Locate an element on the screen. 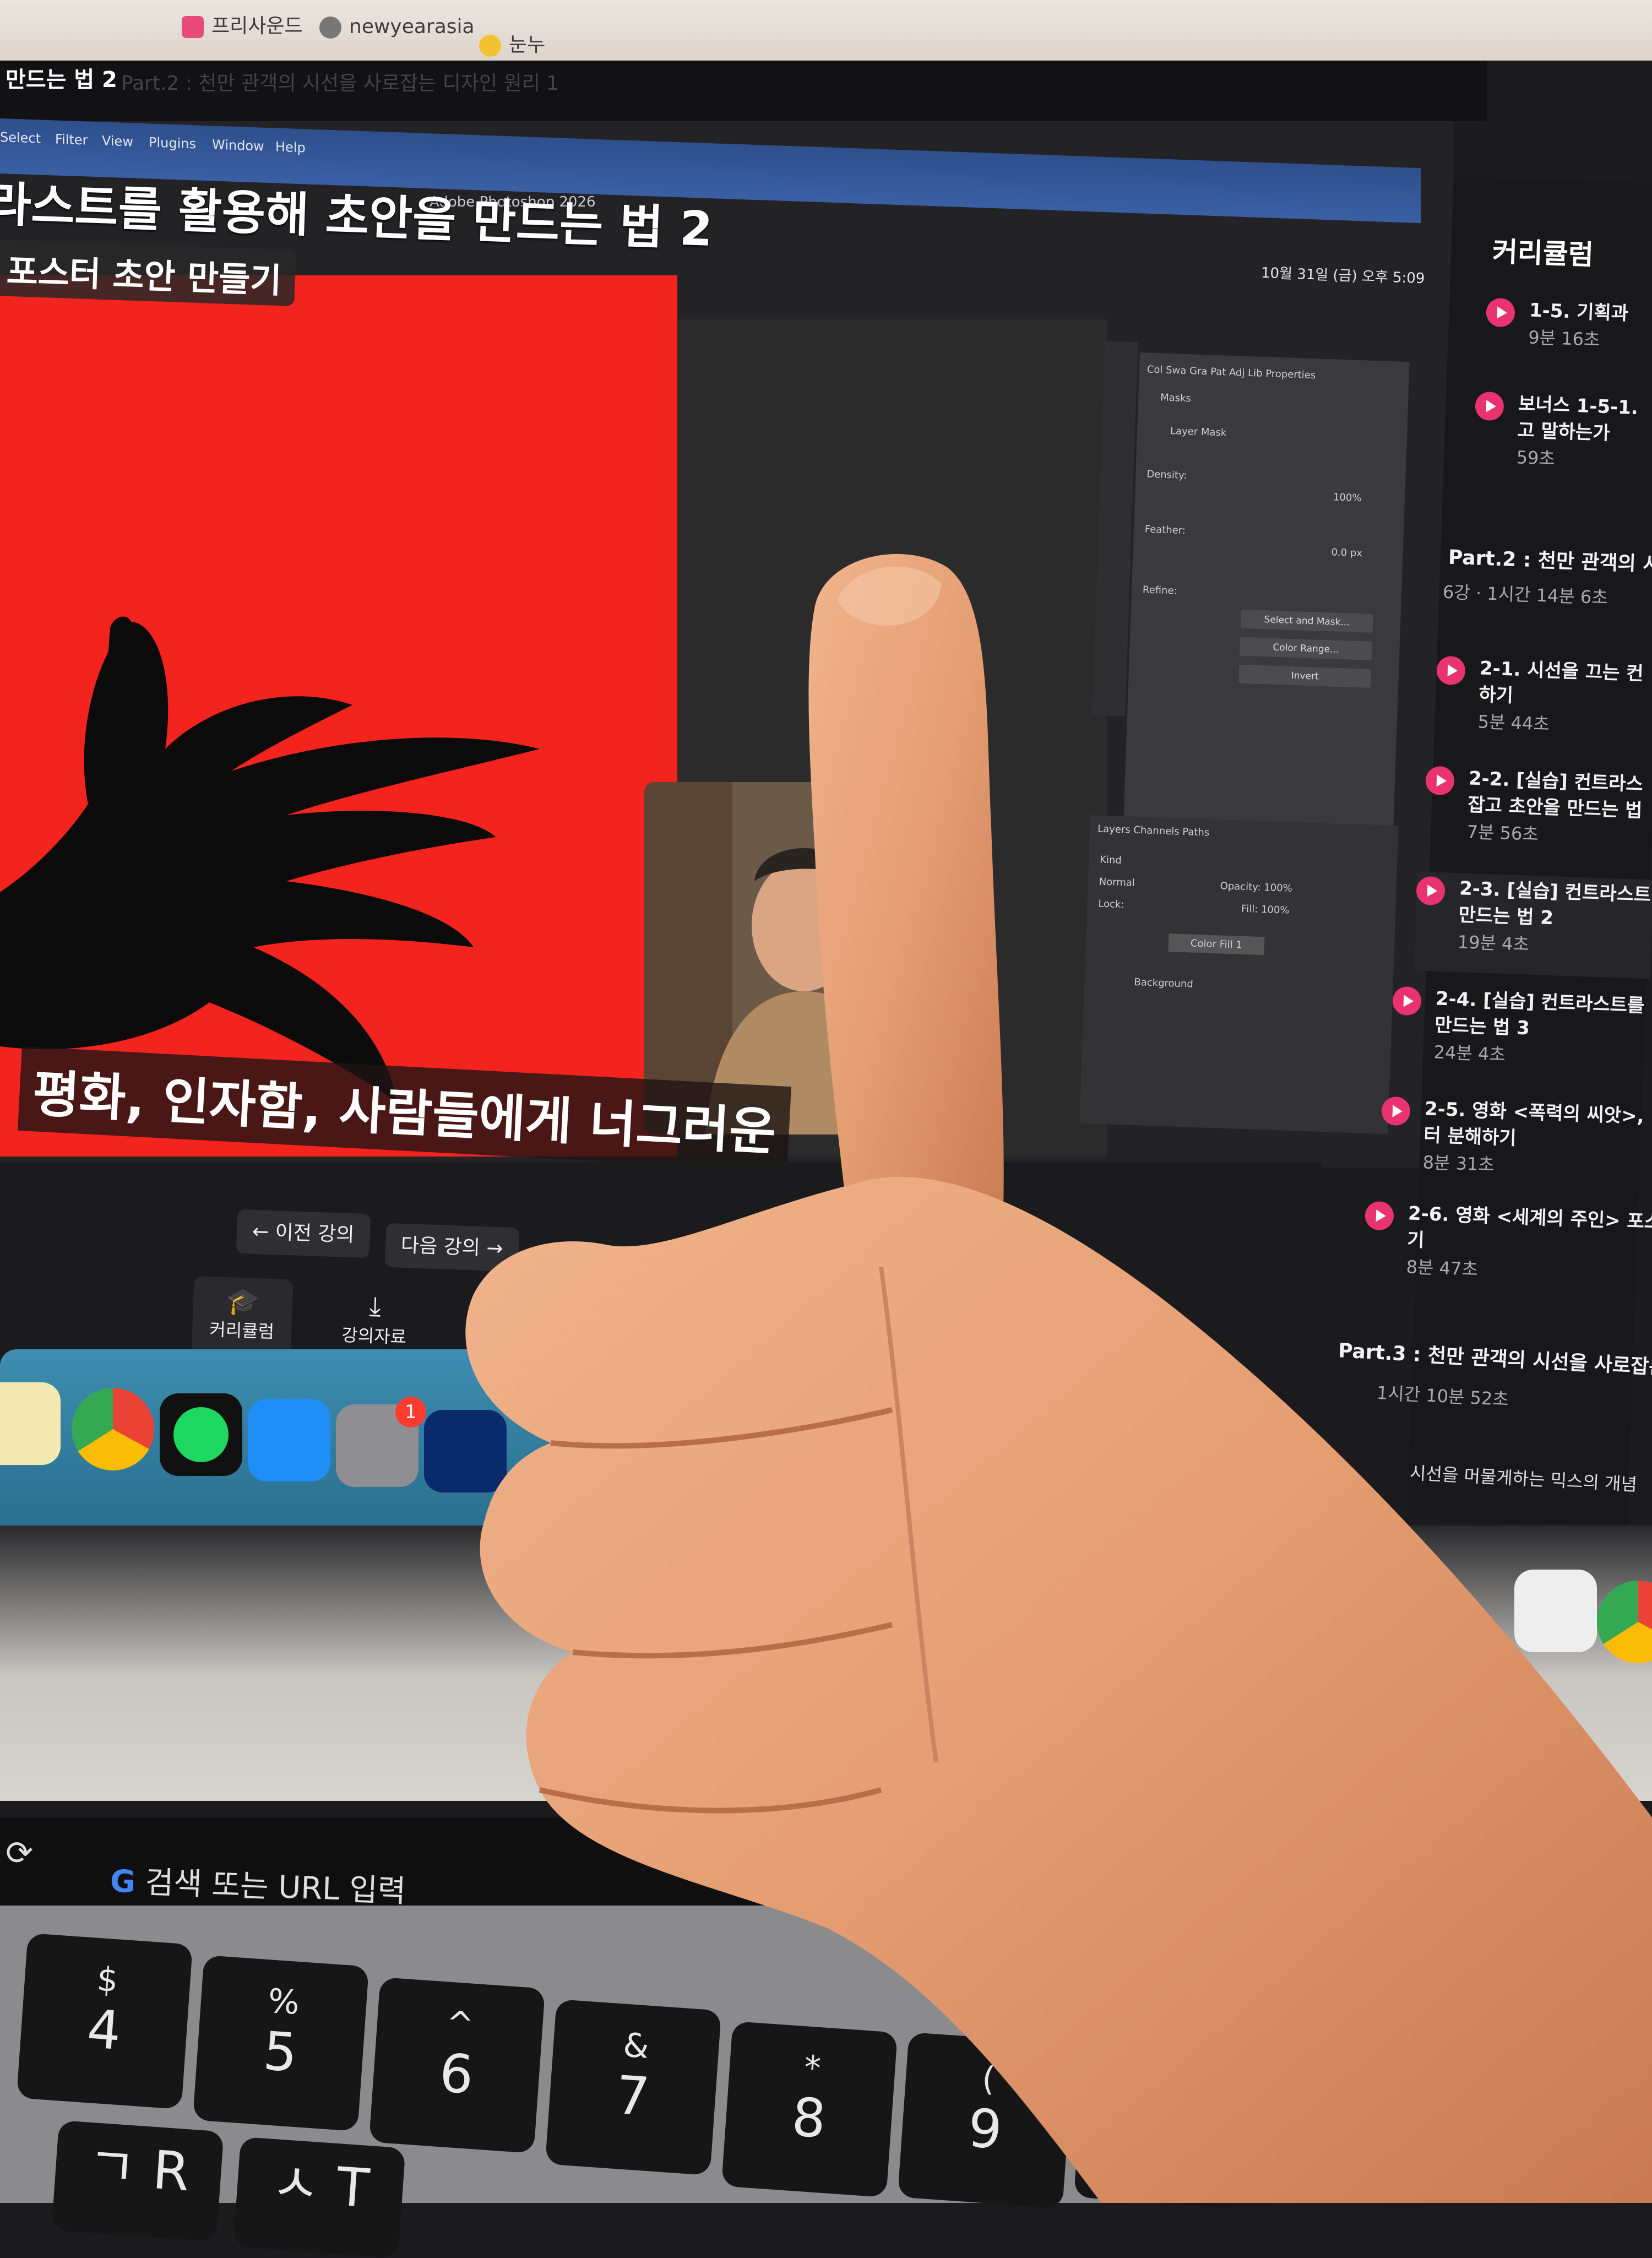 This screenshot has height=2258, width=1652. density-value: 100% is located at coordinates (1347, 498).